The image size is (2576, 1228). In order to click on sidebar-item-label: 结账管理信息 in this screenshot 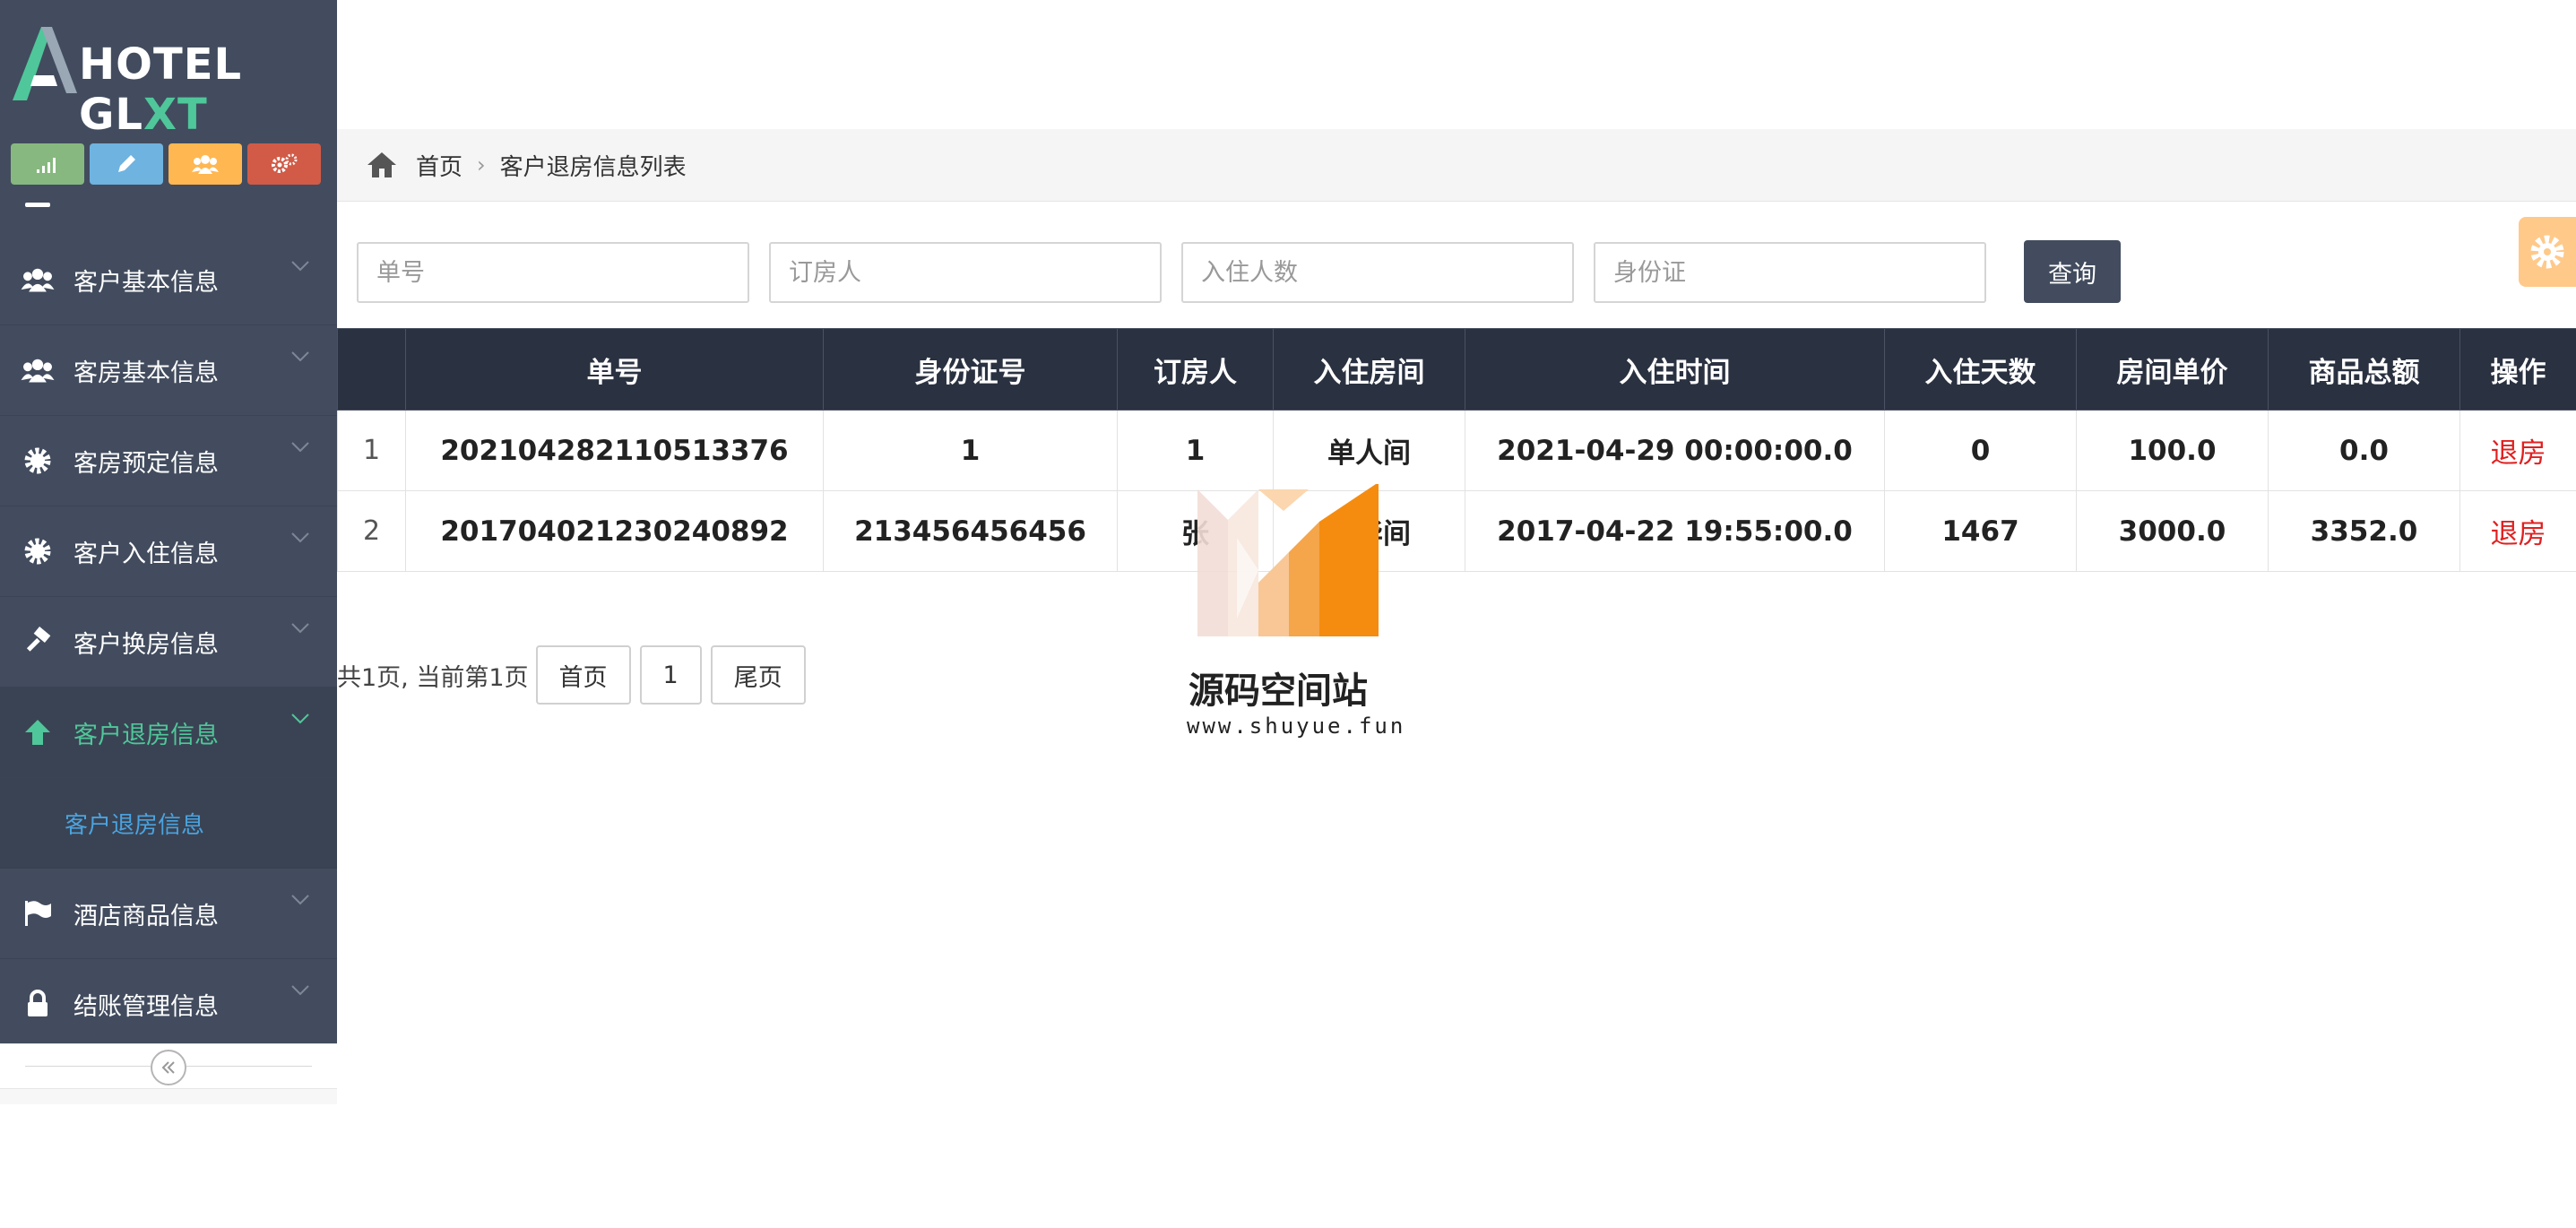, I will do `click(146, 1006)`.